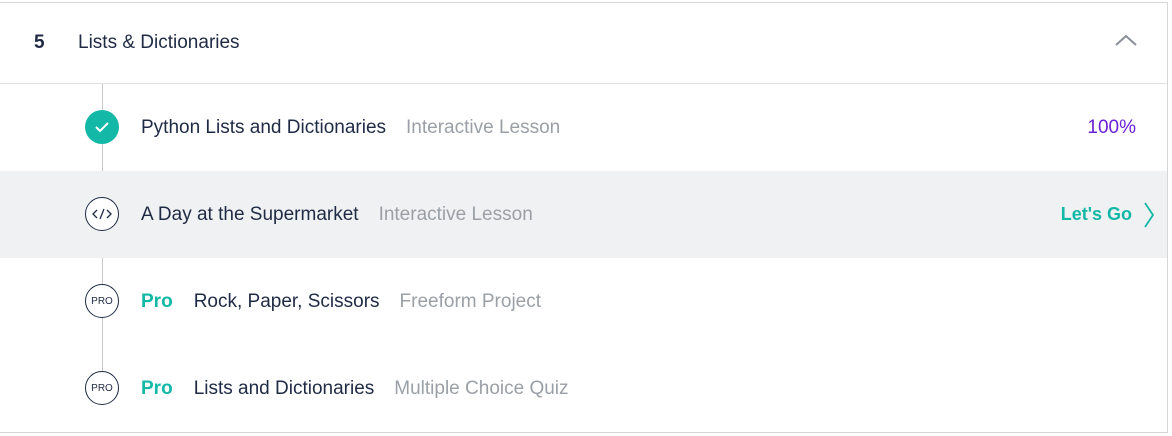  What do you see at coordinates (287, 302) in the screenshot?
I see `lesson-title: Rock, Paper, Scissors` at bounding box center [287, 302].